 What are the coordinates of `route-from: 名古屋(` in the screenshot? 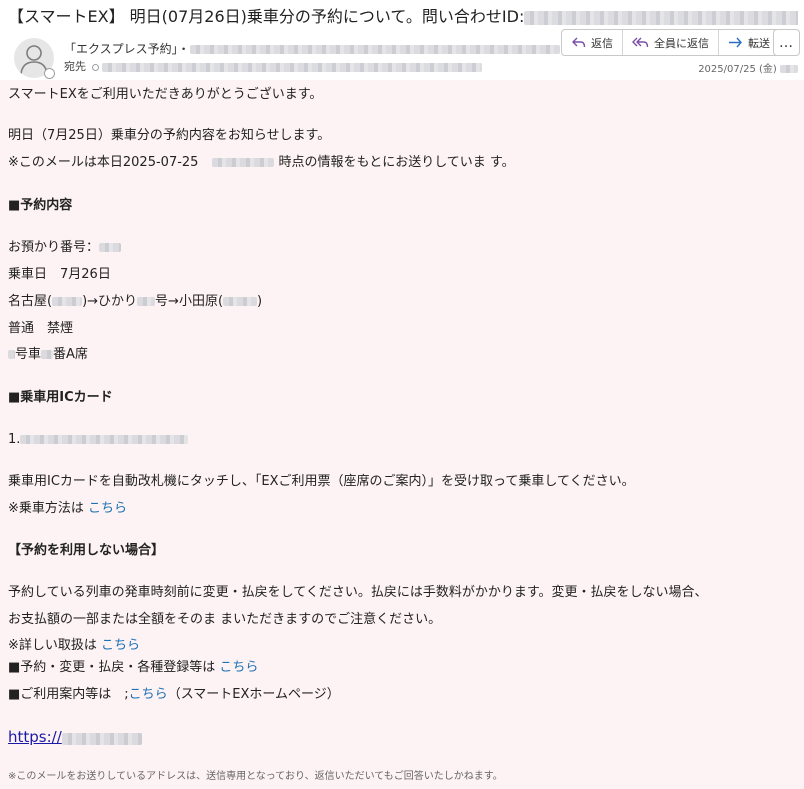 It's located at (30, 301).